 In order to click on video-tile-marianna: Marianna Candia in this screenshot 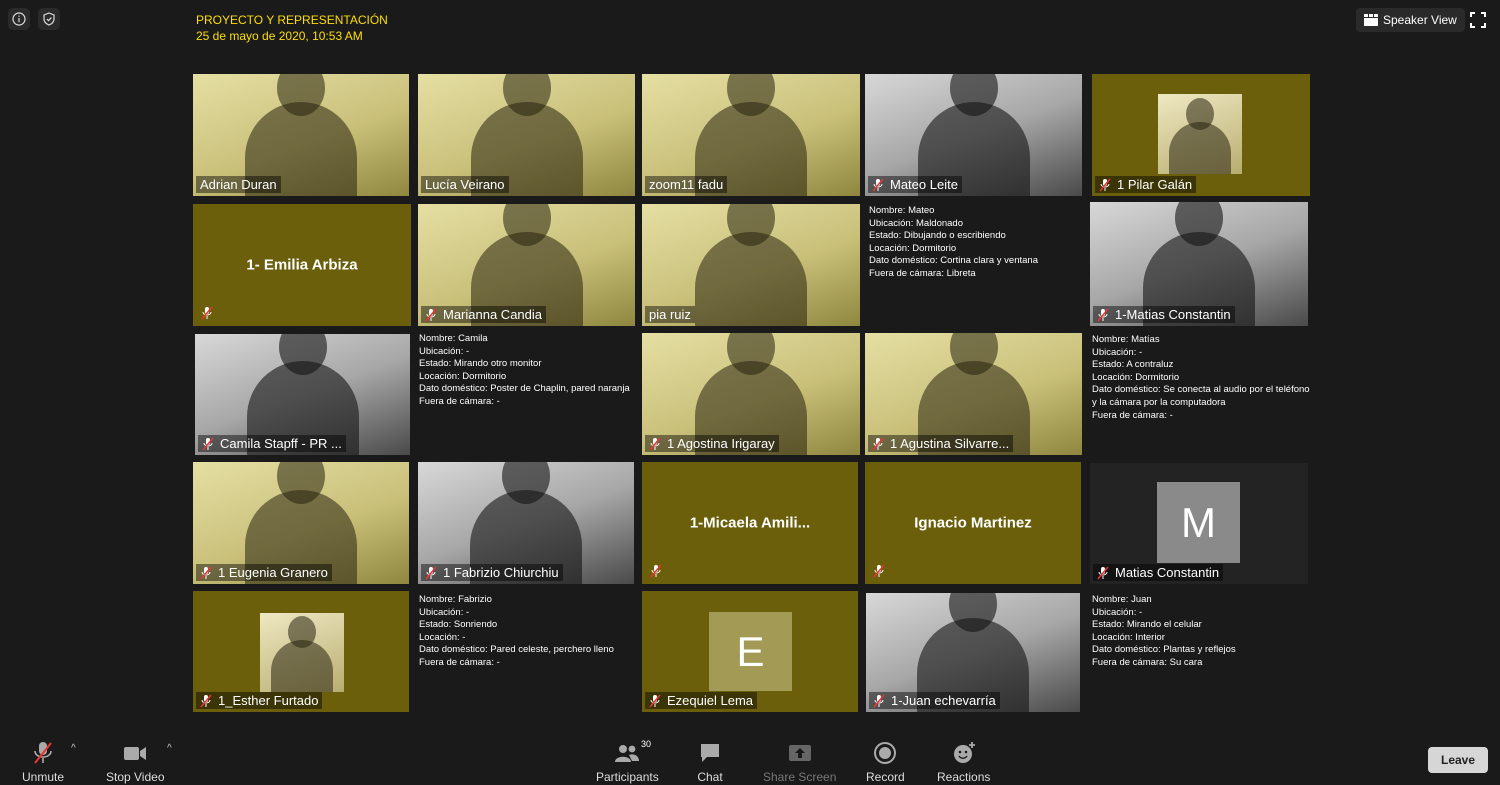, I will do `click(526, 265)`.